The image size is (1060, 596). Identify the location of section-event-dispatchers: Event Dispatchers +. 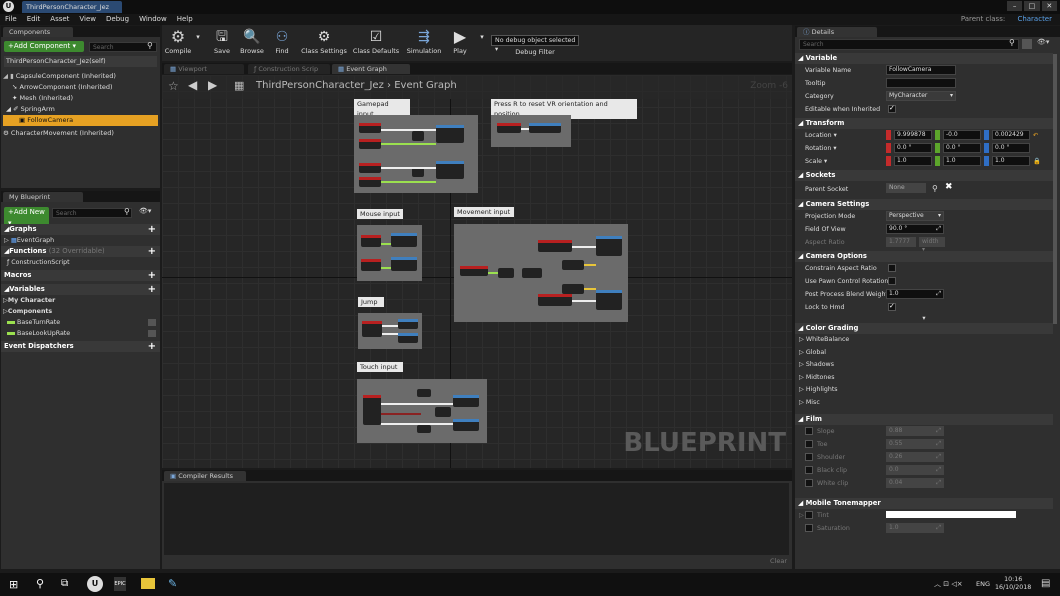
(80, 346).